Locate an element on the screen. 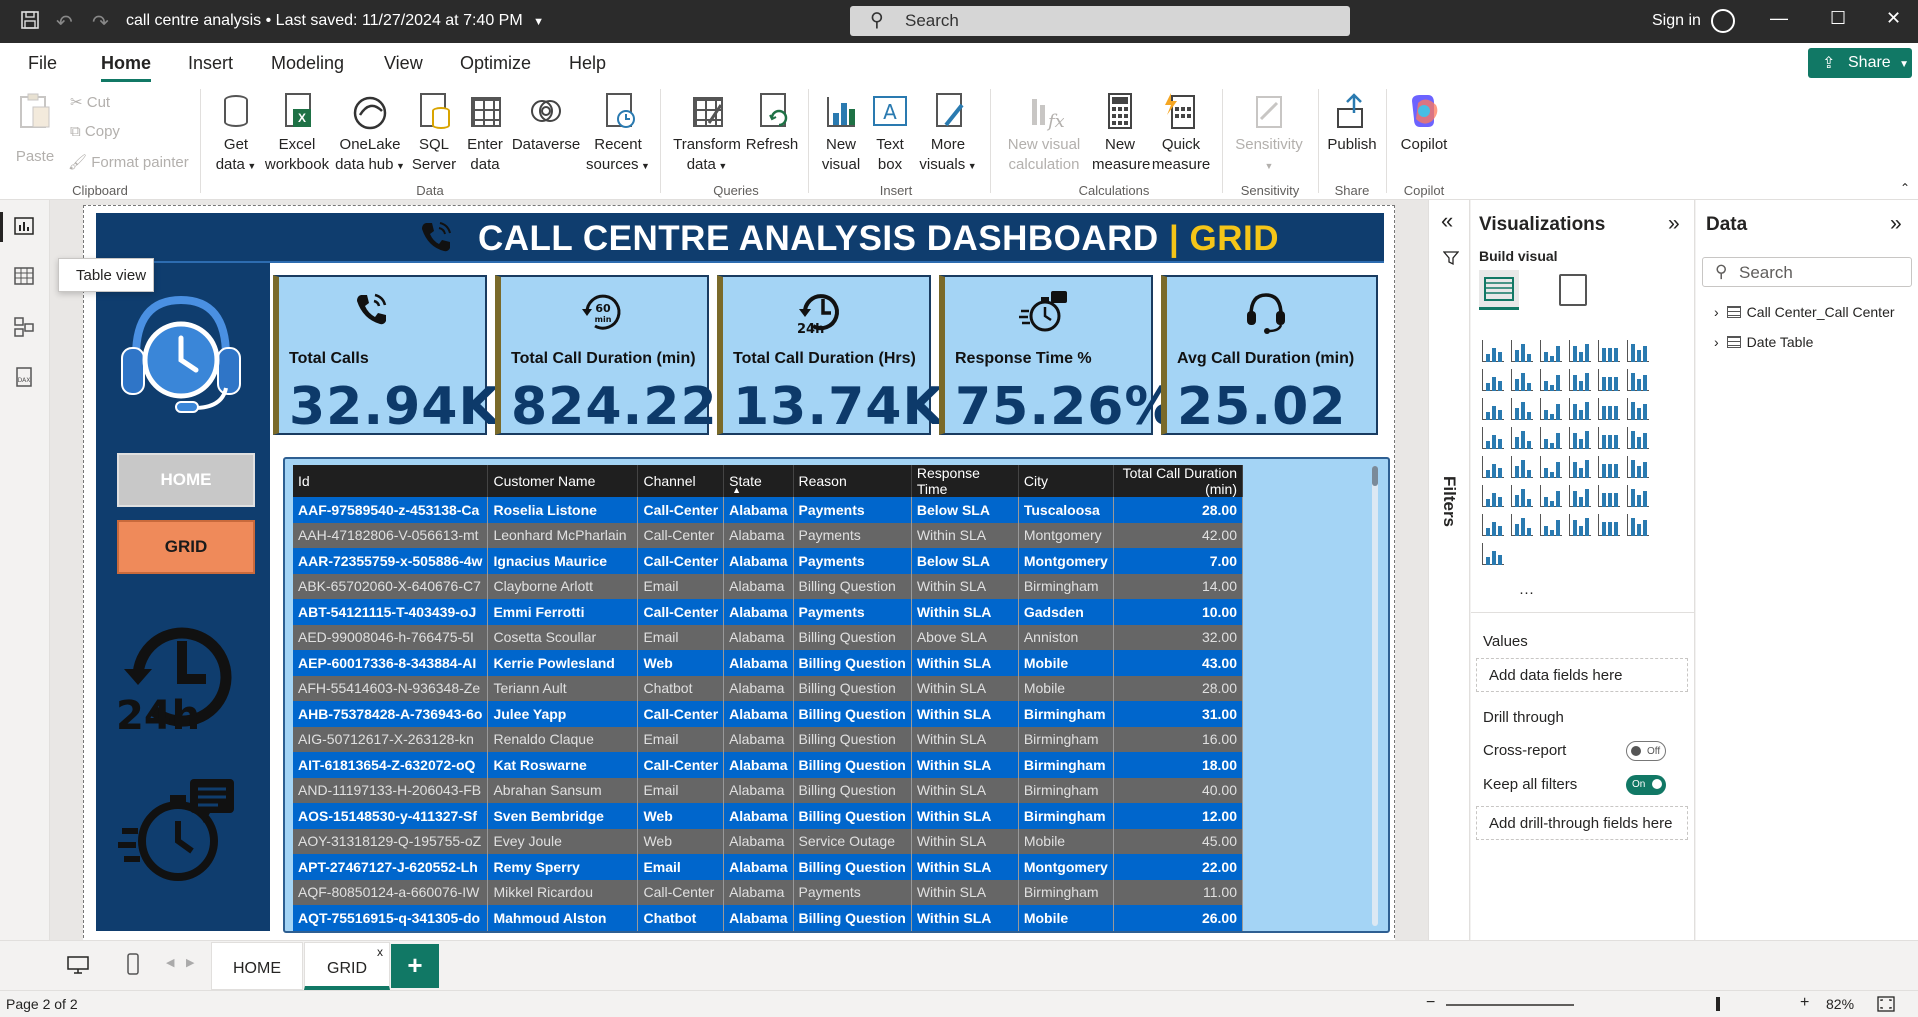 This screenshot has width=1918, height=1017. table-view-icon is located at coordinates (25, 277).